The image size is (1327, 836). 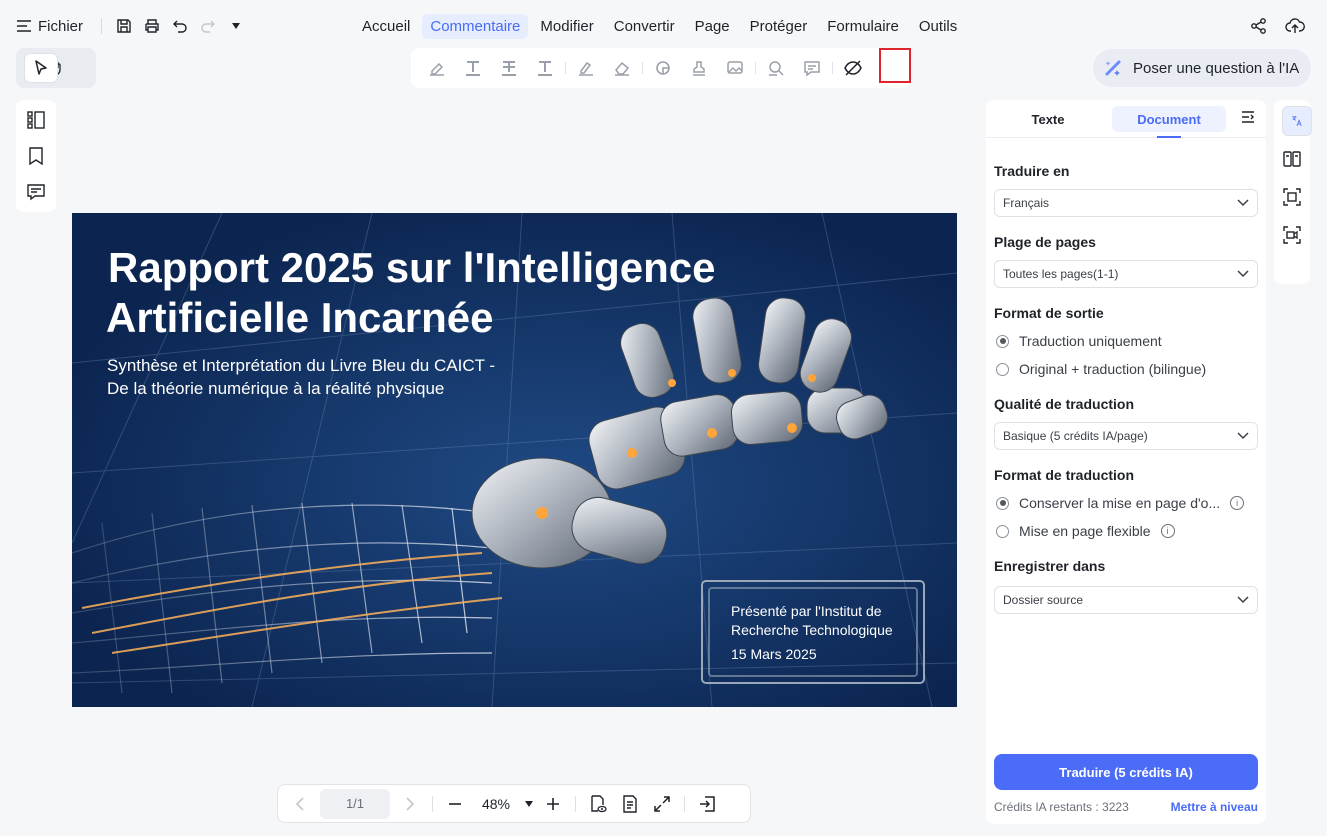 What do you see at coordinates (386, 26) in the screenshot?
I see `menu-accueil: Accueil` at bounding box center [386, 26].